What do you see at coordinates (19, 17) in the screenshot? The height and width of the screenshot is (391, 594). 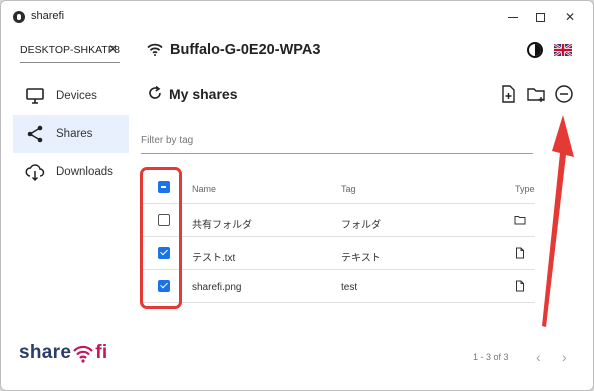 I see `app-icon` at bounding box center [19, 17].